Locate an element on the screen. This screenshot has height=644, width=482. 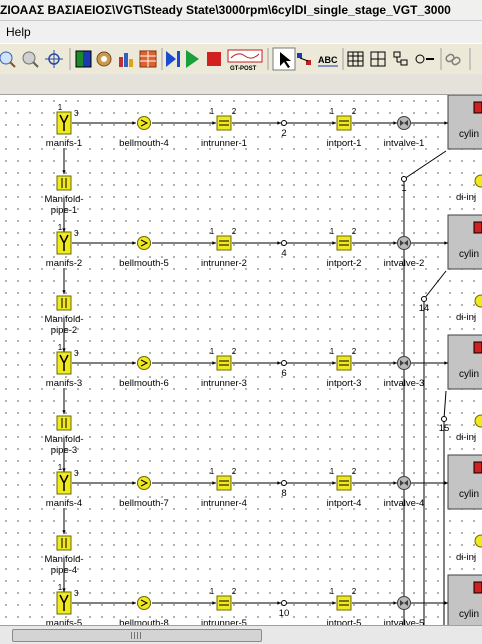
step-icon is located at coordinates (173, 59).